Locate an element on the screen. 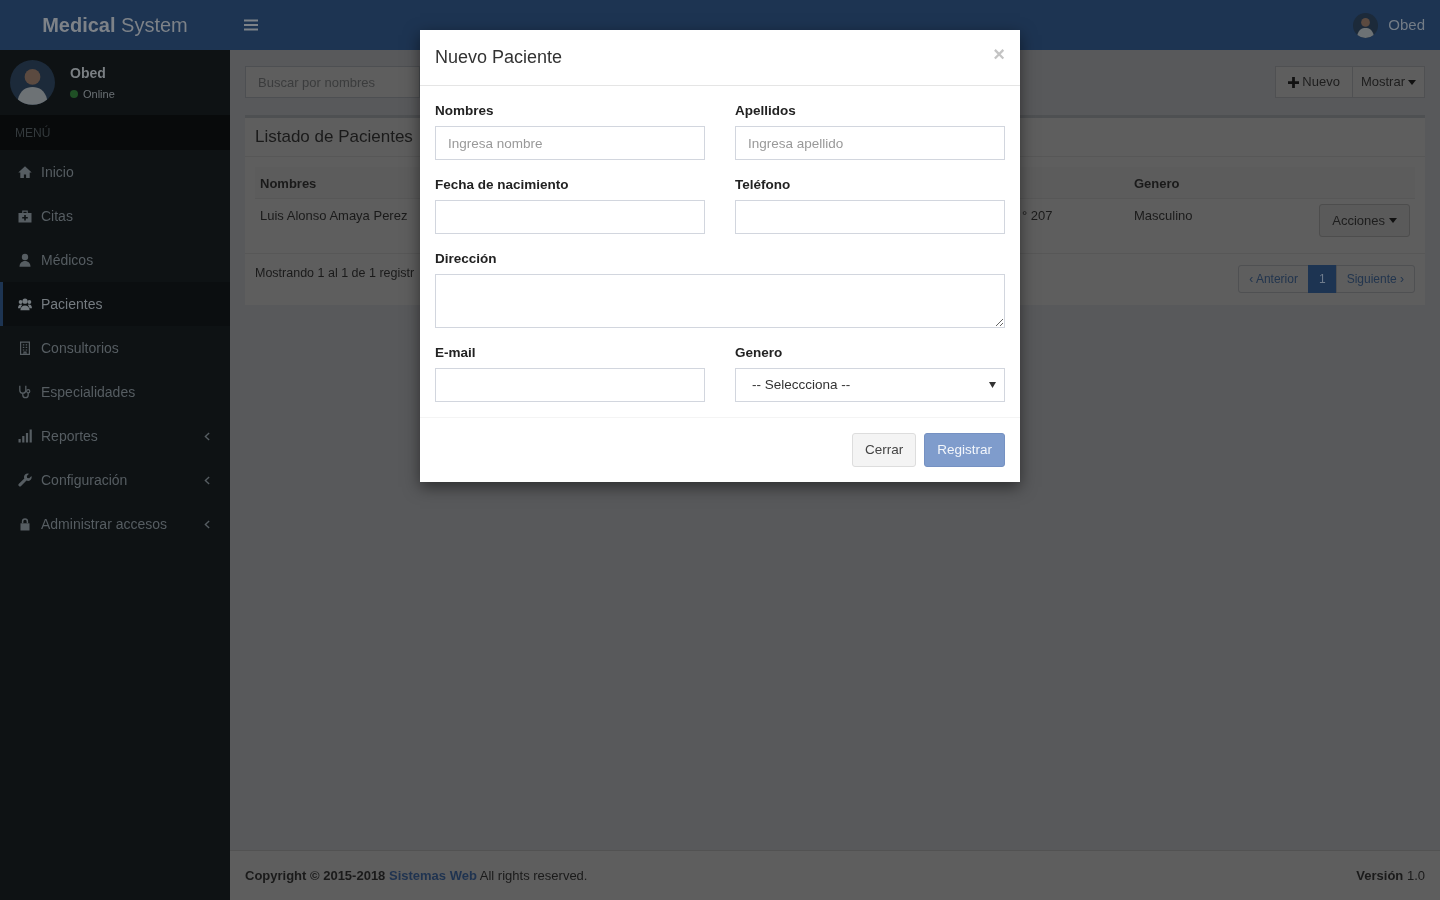 The image size is (1440, 900). field-label: E-mail is located at coordinates (456, 353).